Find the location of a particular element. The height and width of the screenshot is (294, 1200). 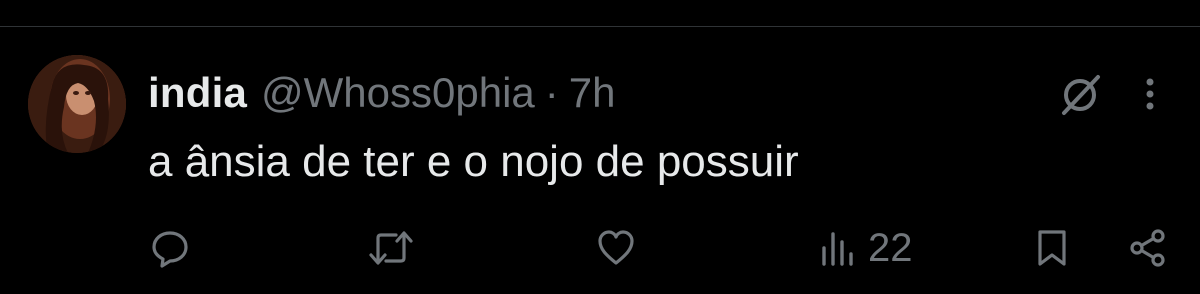

share-icon is located at coordinates (1147, 248).